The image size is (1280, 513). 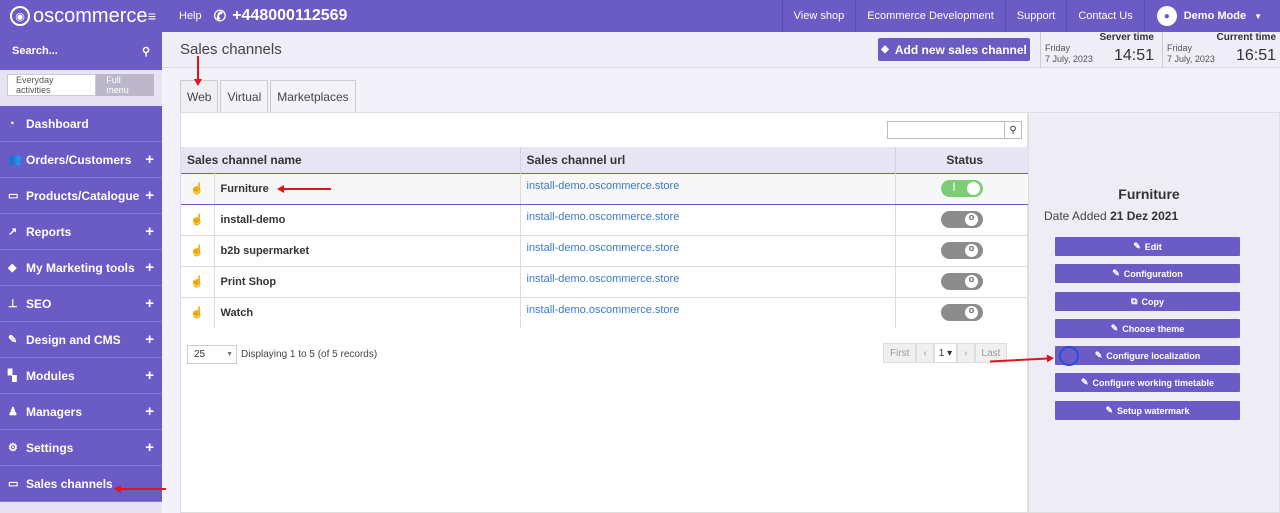 What do you see at coordinates (930, 16) in the screenshot?
I see `ecommerce-development-link: Ecommerce Development` at bounding box center [930, 16].